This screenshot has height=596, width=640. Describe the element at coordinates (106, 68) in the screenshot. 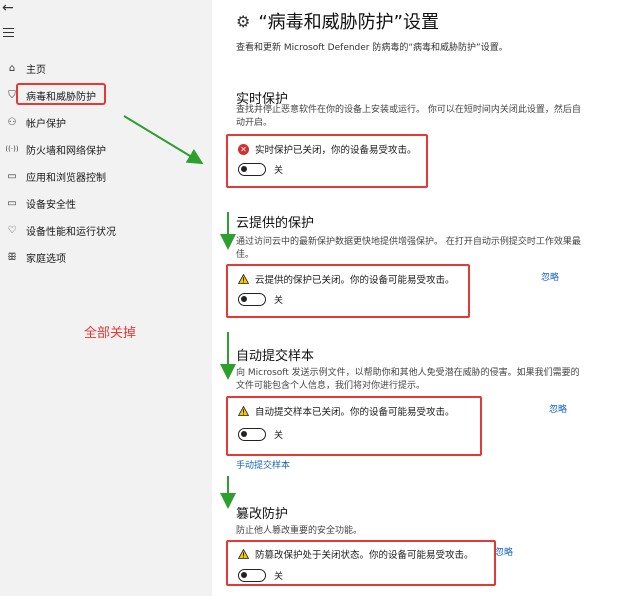

I see `sidebar-item-home: ⌂ 主页` at that location.